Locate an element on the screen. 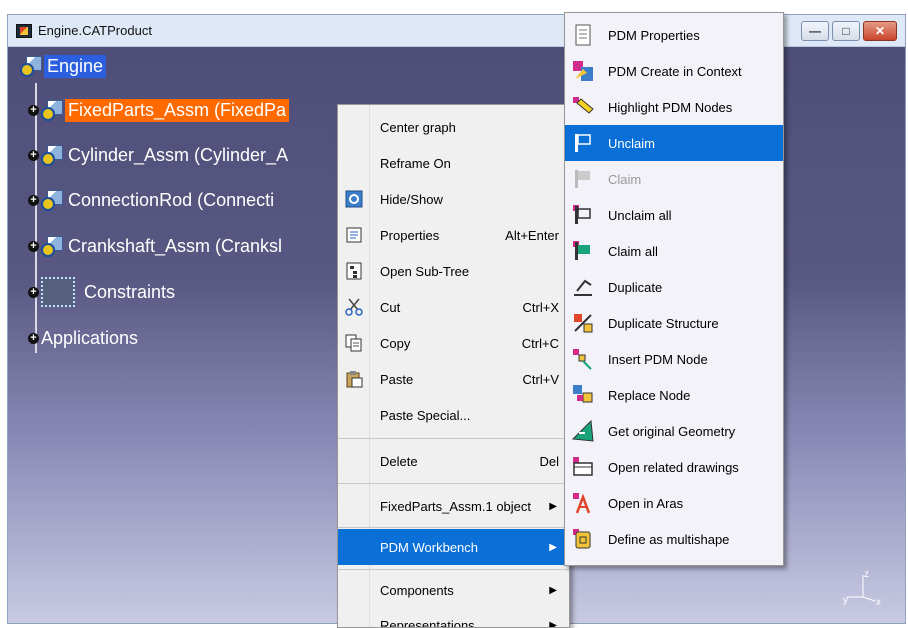  menu-item-representations: Representations ▶ is located at coordinates (453, 617).